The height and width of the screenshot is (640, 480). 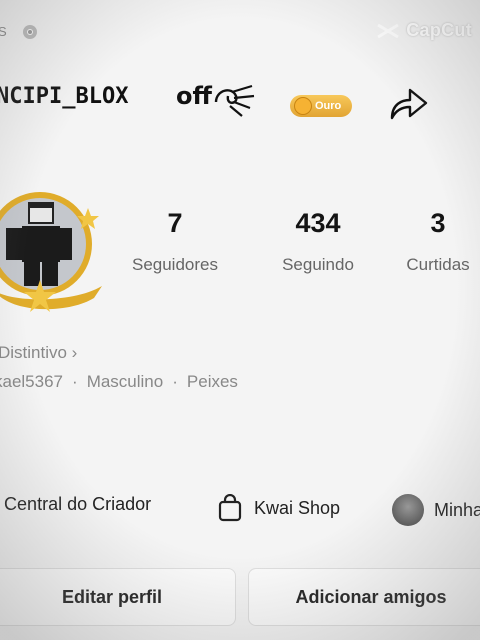 What do you see at coordinates (318, 241) in the screenshot?
I see `stat-following: 434 Seguindo` at bounding box center [318, 241].